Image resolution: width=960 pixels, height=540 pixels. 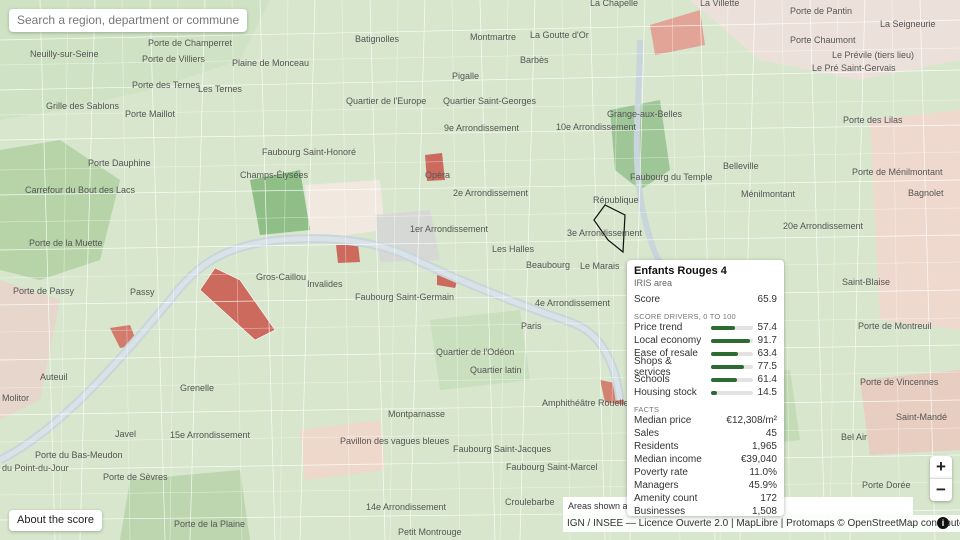 I want to click on map-label: Le Pré Saint-Gervais, so click(x=854, y=68).